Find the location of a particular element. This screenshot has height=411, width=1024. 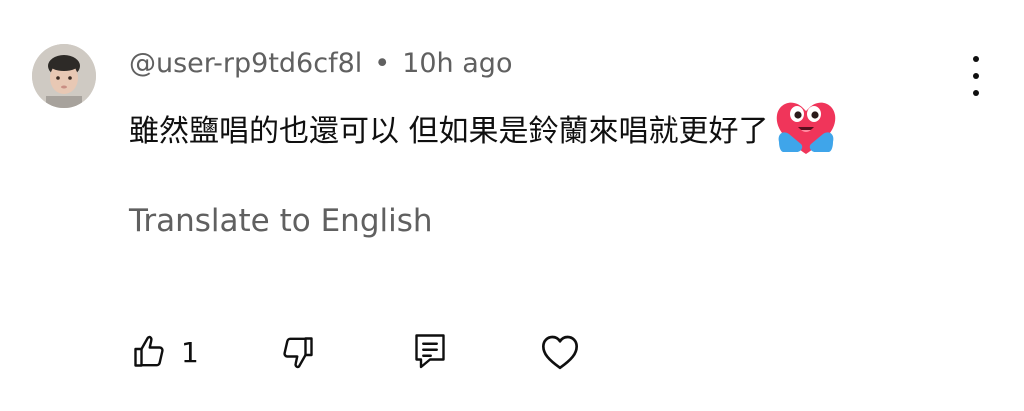

comment-body: 雖然鹽唱的也還可以 但如果是鈴蘭來唱就更好了 is located at coordinates (485, 128).